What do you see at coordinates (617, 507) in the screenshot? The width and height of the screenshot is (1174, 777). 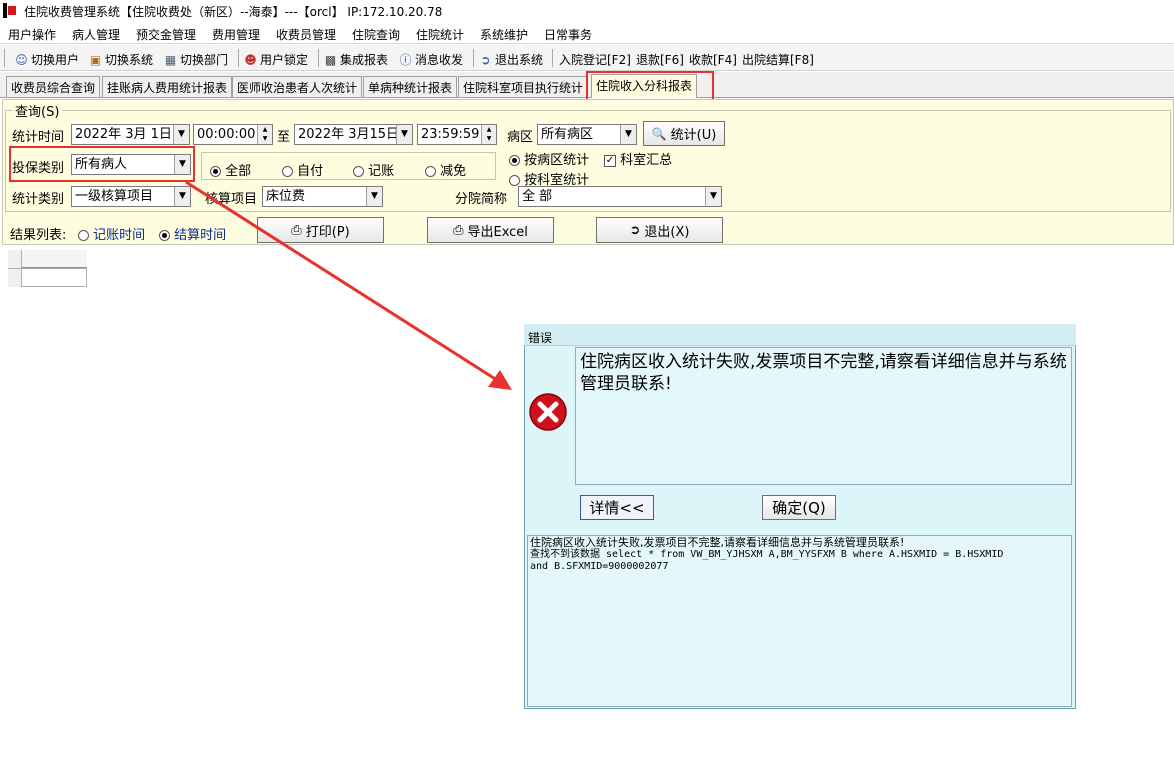 I see `details-button: 详情<<` at bounding box center [617, 507].